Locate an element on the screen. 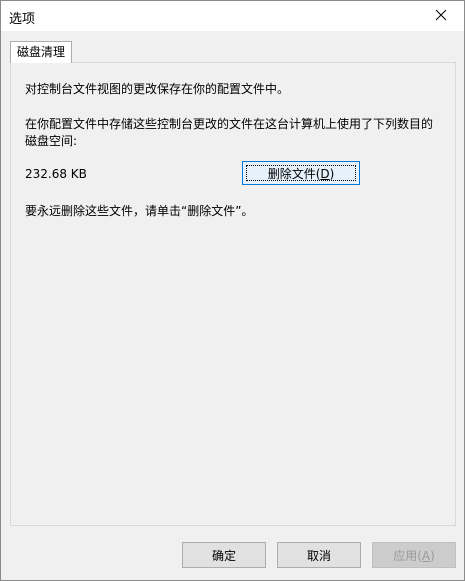 This screenshot has width=465, height=581. usage-text-line2: 磁盘空间: is located at coordinates (51, 141).